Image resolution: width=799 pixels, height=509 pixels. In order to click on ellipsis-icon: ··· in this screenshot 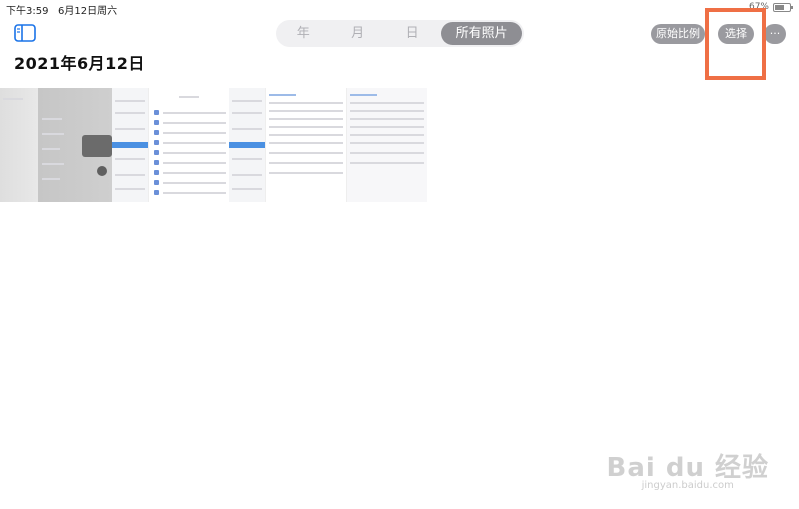, I will do `click(775, 33)`.